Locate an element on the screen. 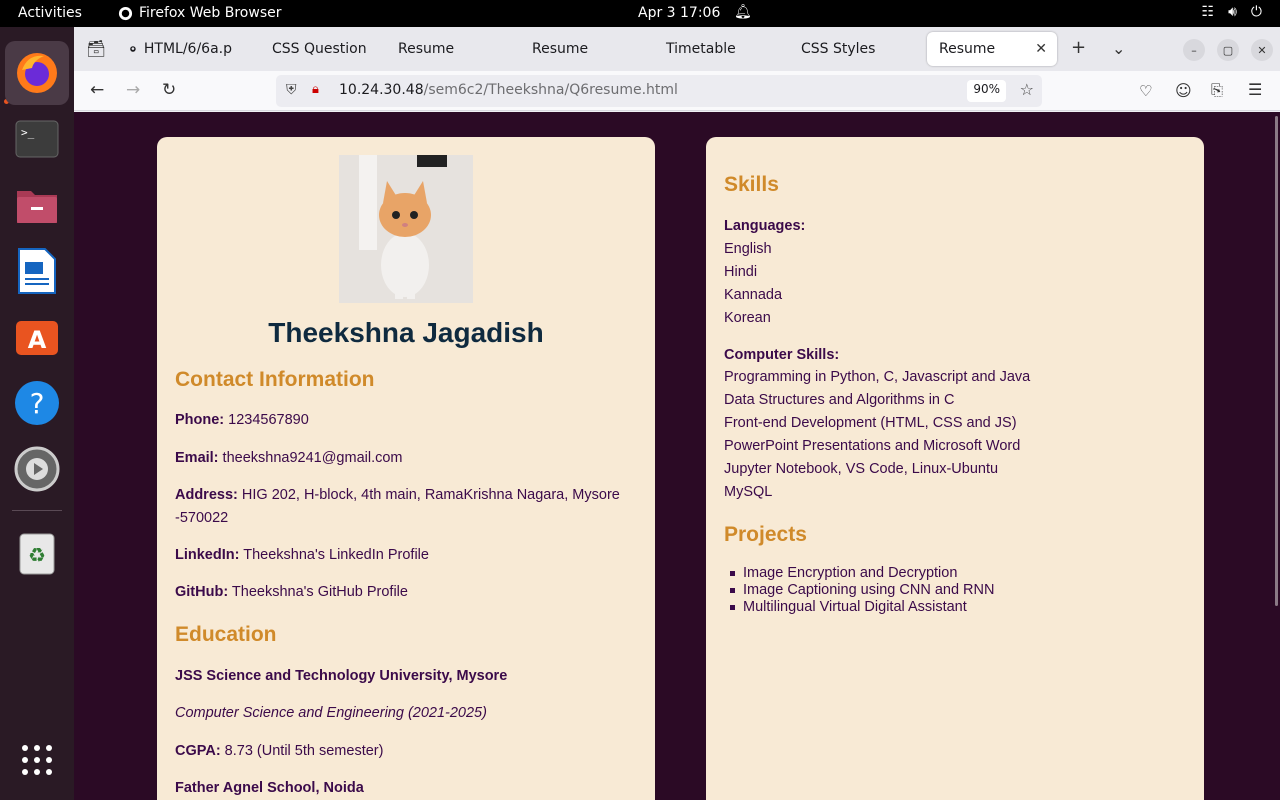 Image resolution: width=1280 pixels, height=800 pixels. skill-item: Data Structures and Algorithms in C is located at coordinates (839, 400).